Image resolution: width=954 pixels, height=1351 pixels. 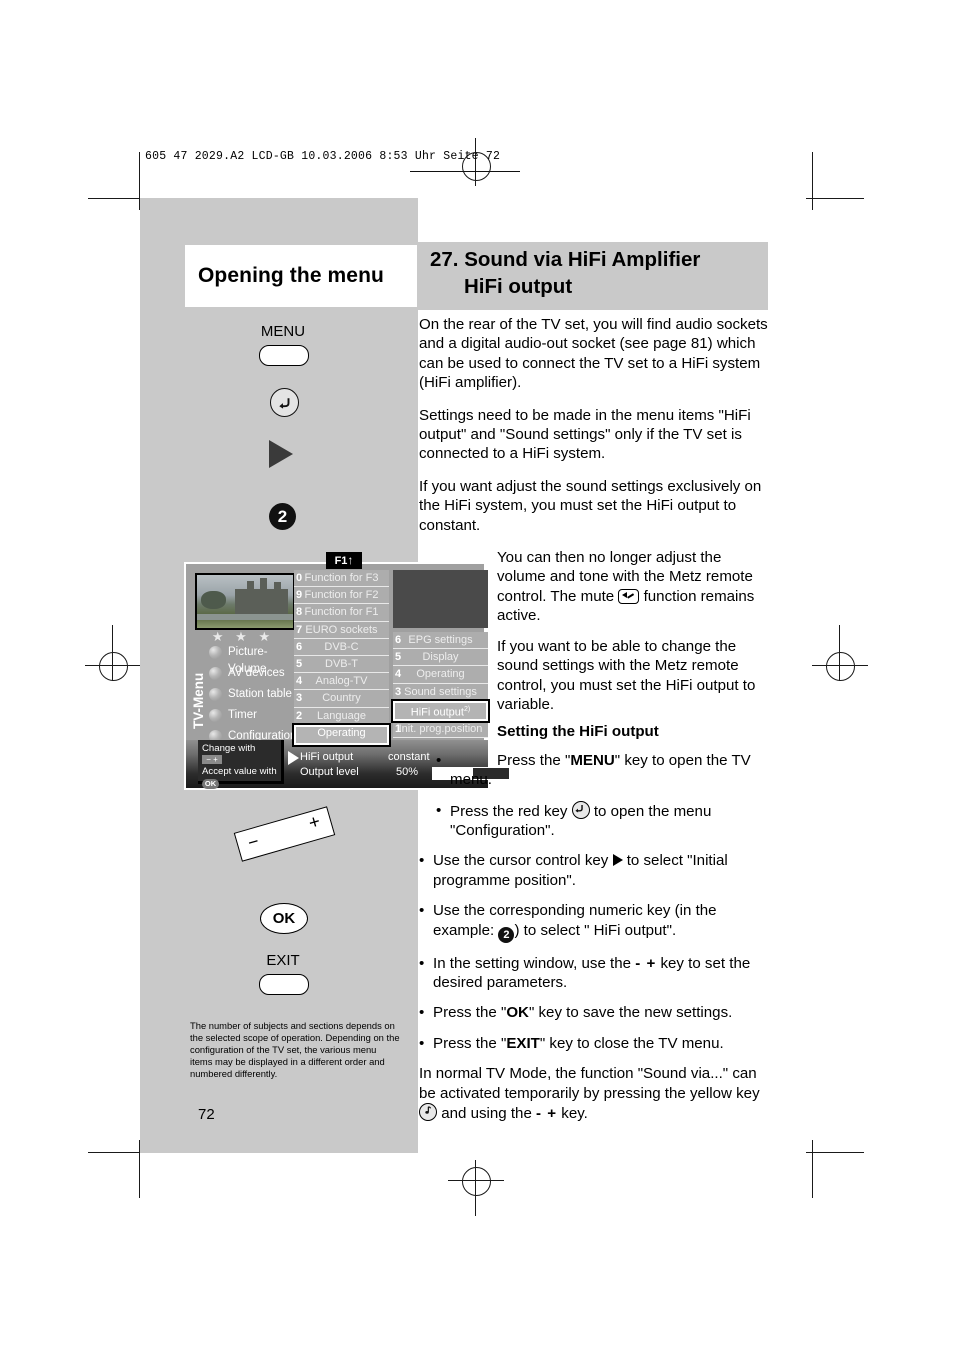 What do you see at coordinates (631, 1043) in the screenshot?
I see `bullet-text-post: " key to close the TV menu.` at bounding box center [631, 1043].